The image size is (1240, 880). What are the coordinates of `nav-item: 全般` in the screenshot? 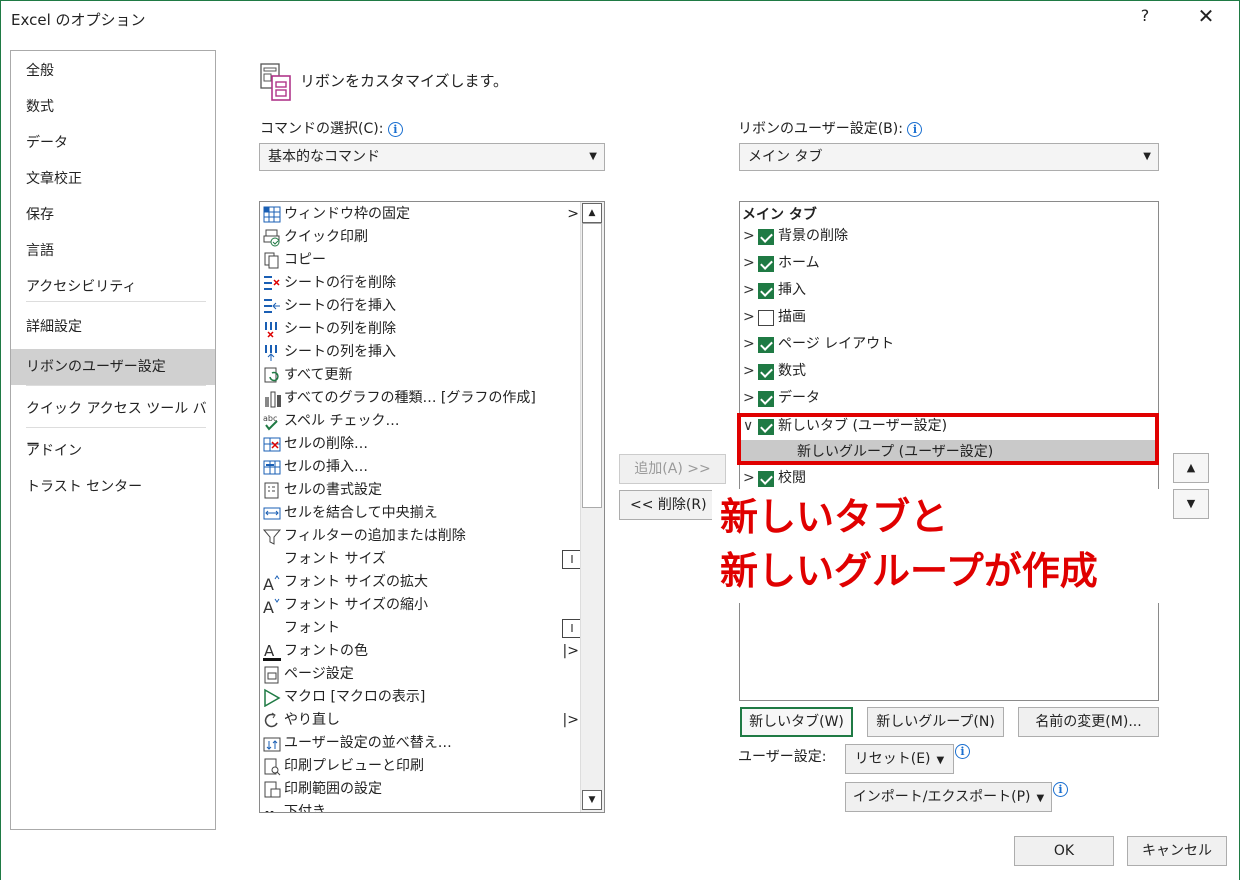 It's located at (113, 71).